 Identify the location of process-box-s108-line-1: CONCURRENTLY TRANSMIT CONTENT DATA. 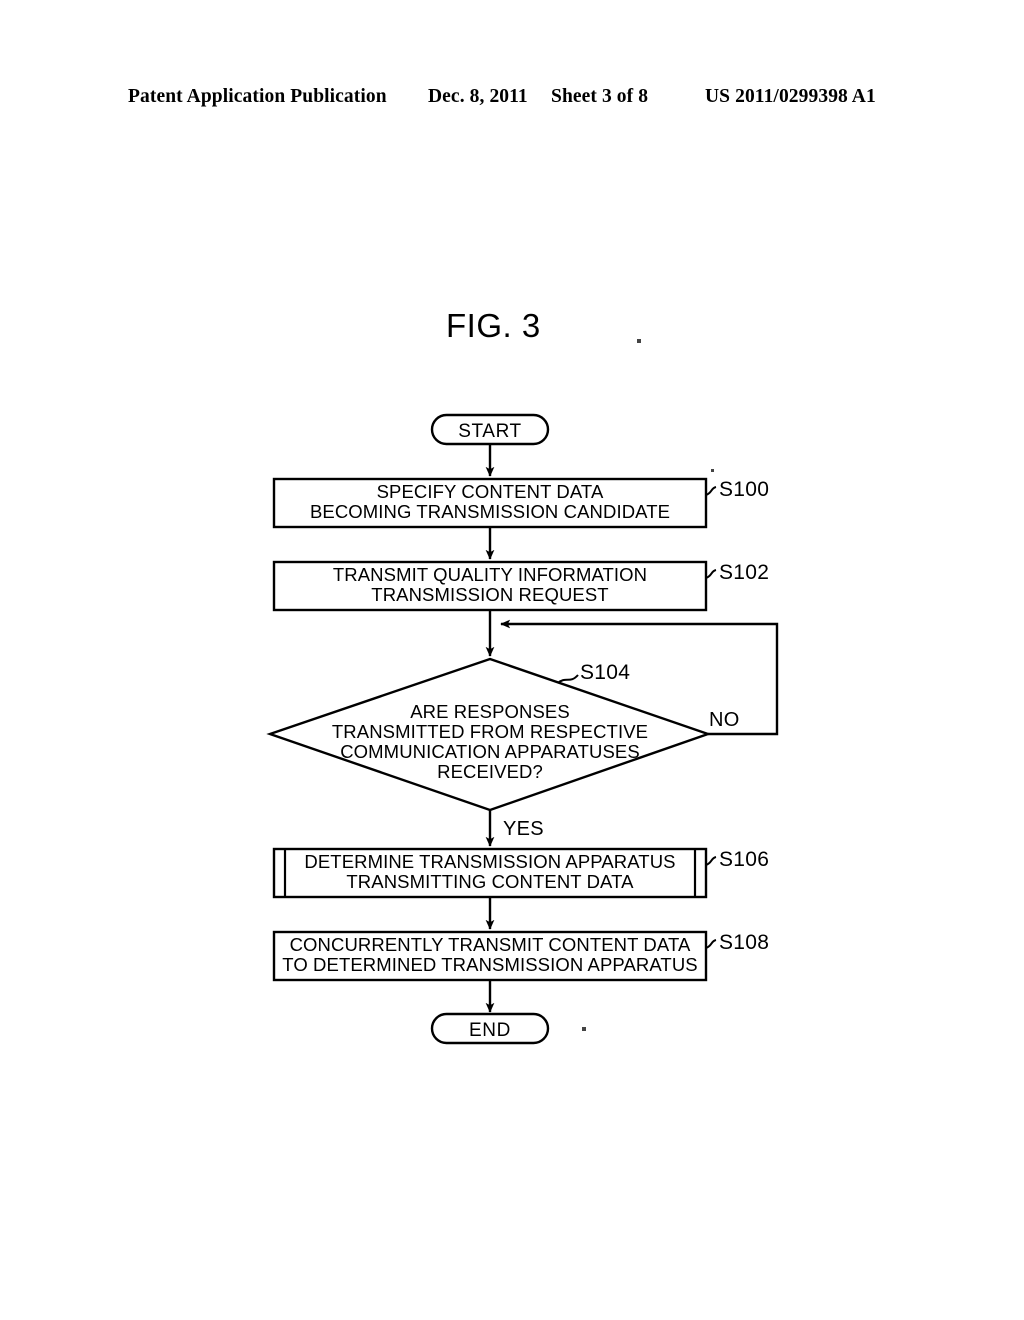
(490, 944).